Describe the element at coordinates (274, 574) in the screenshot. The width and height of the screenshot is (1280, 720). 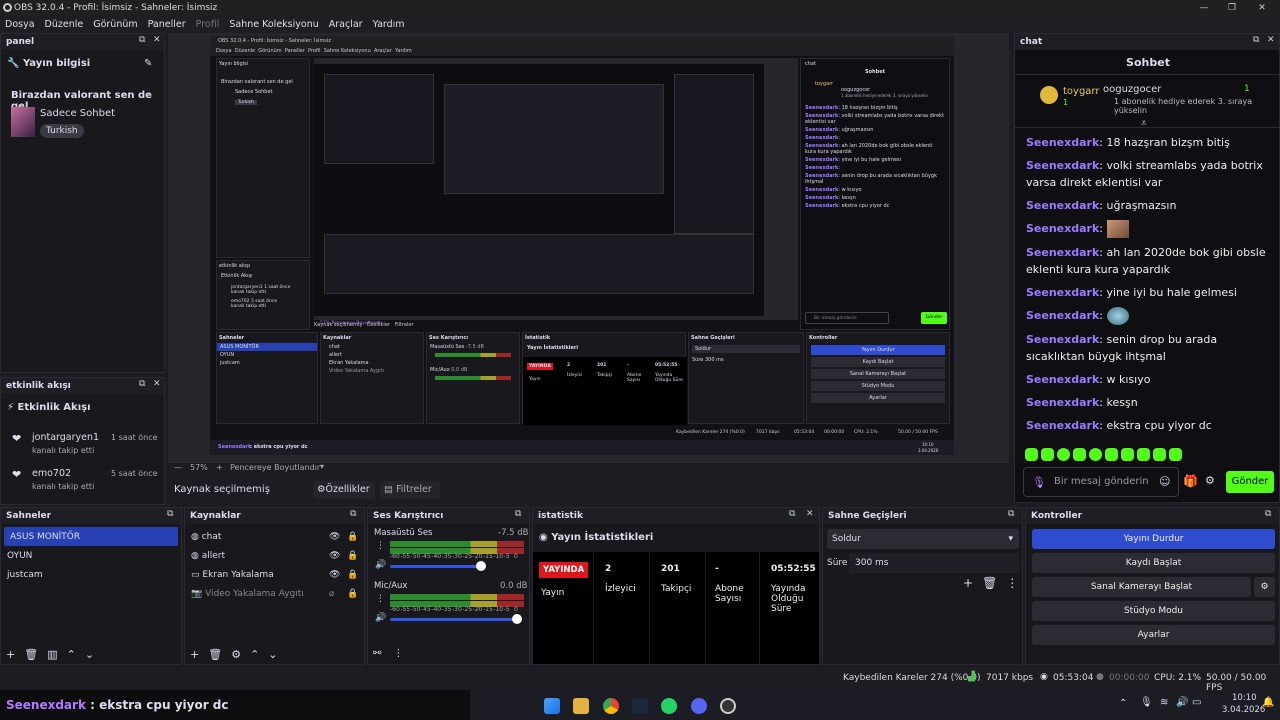
I see `source-item-screen: ▭ Ekran Yakalama 👁 🔒` at that location.